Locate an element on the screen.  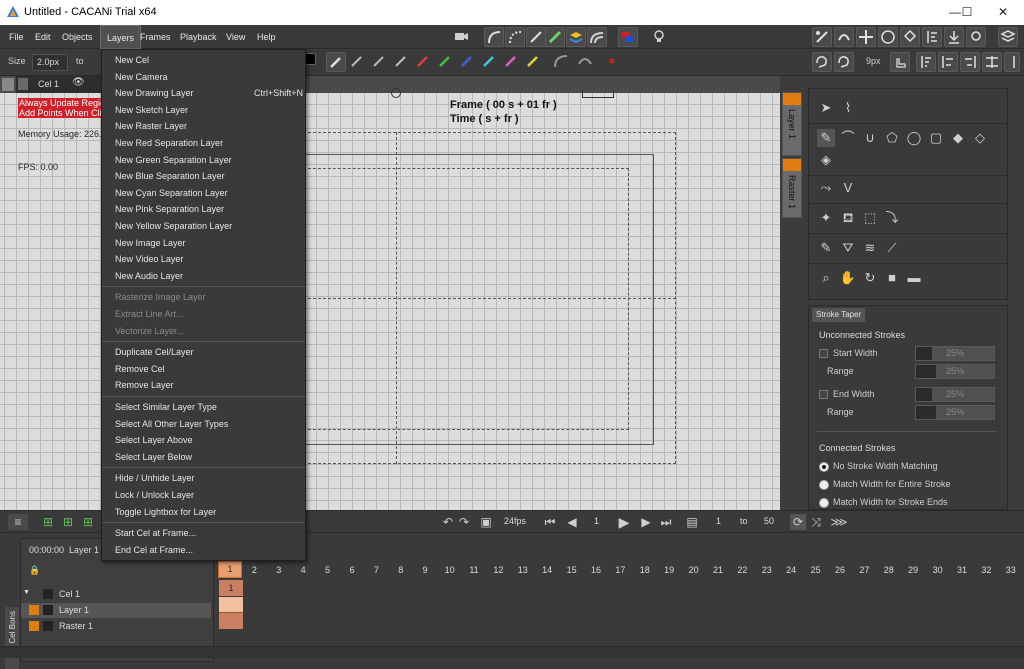
circle-tool-icon: ◯ is located at coordinates (914, 138).